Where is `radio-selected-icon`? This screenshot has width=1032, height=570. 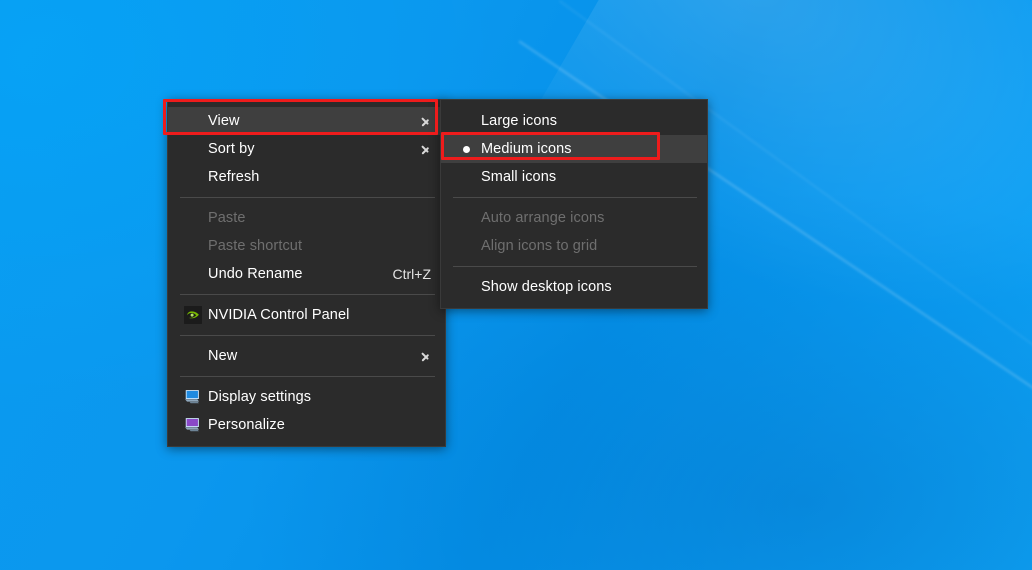 radio-selected-icon is located at coordinates (466, 149).